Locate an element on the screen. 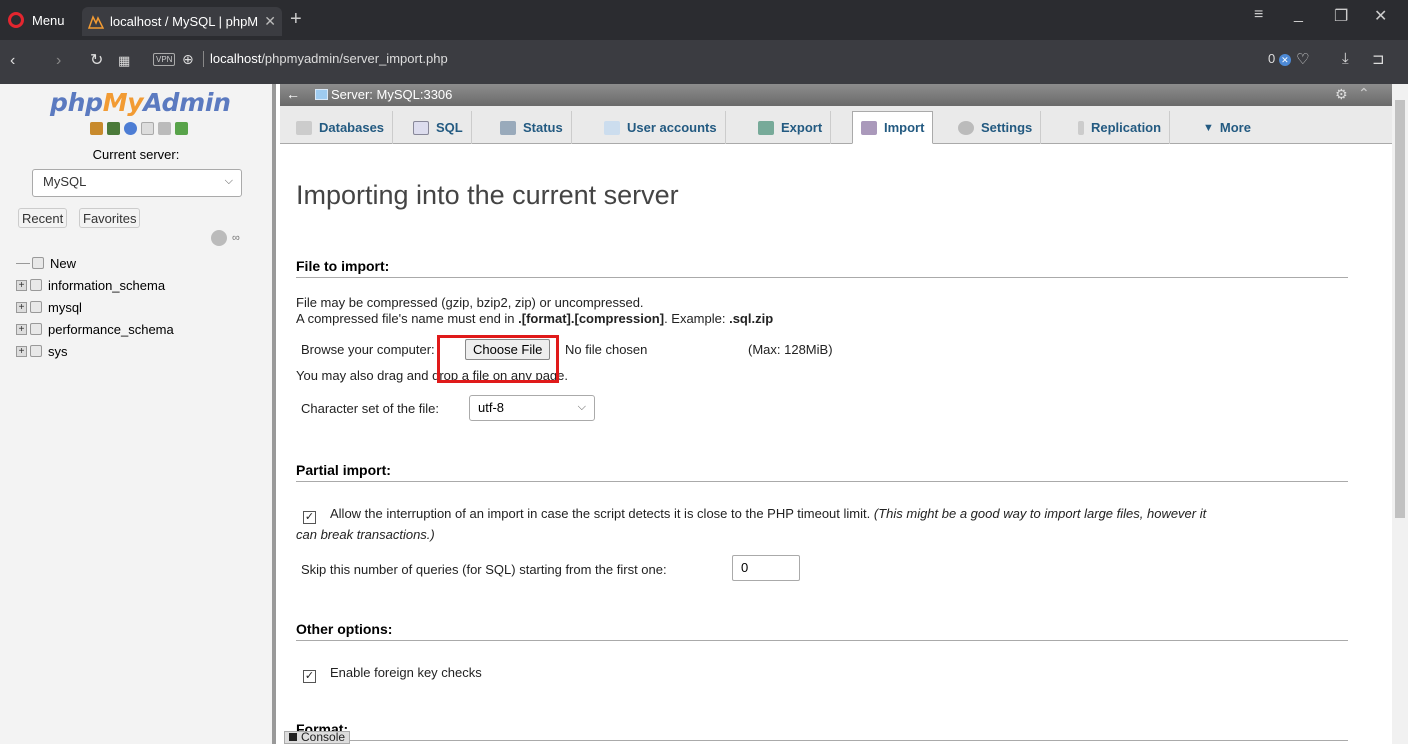 The height and width of the screenshot is (744, 1408). settings-icon is located at coordinates (164, 128).